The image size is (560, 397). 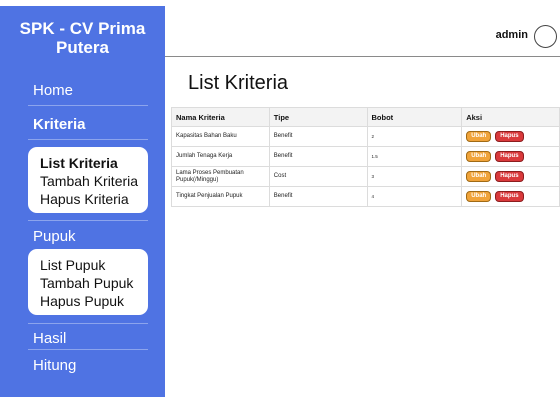 What do you see at coordinates (511, 35) in the screenshot?
I see `username-label: admin` at bounding box center [511, 35].